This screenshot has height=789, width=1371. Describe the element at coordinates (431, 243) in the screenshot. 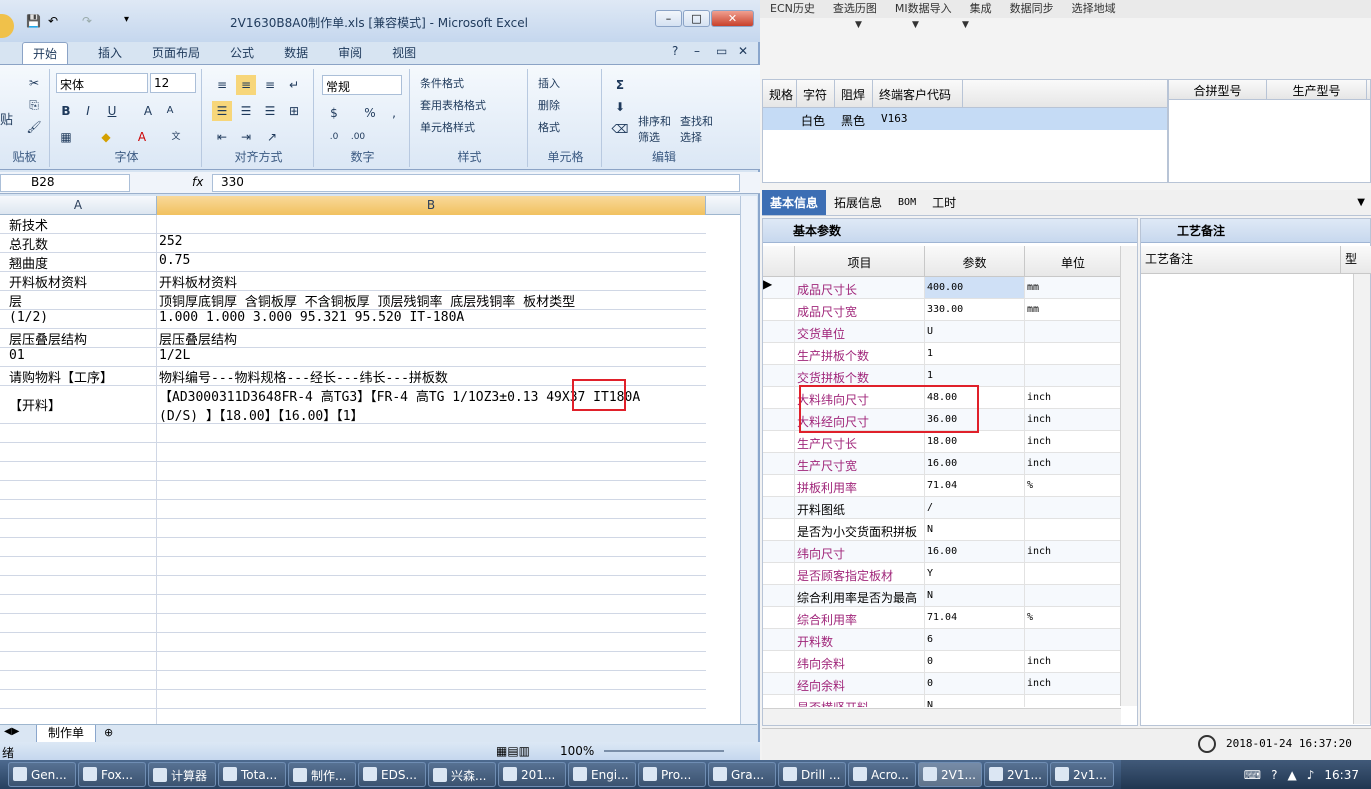

I see `cell-b: 252` at that location.